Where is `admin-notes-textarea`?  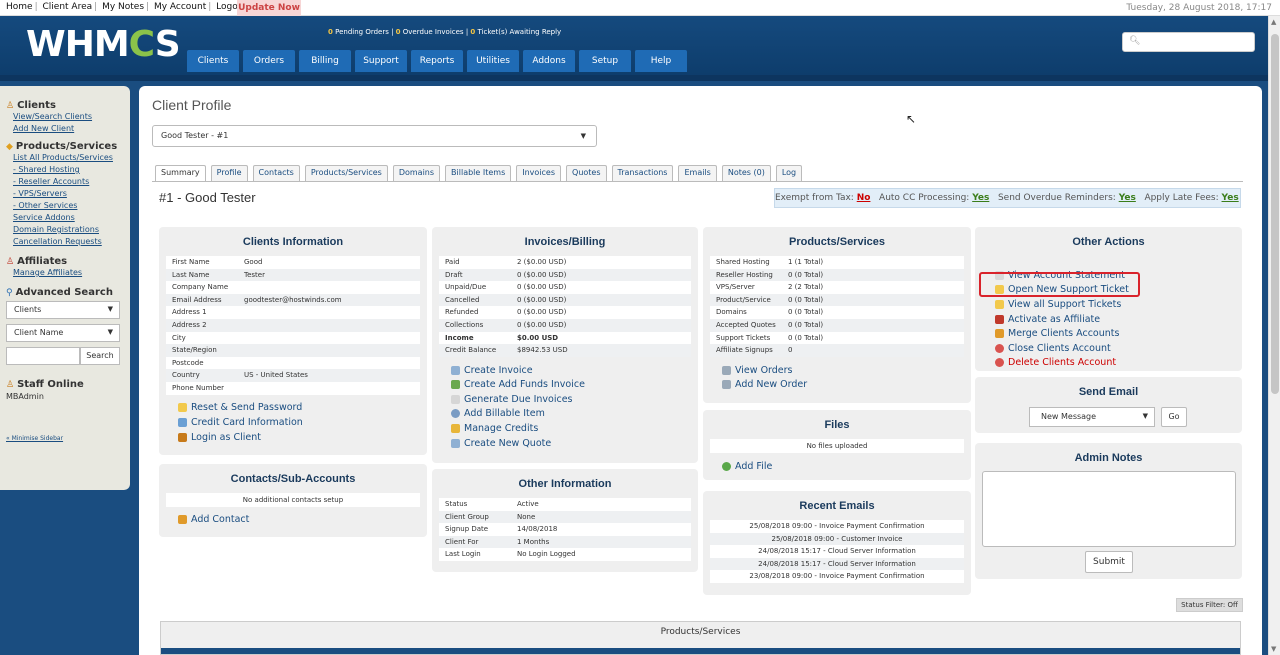 admin-notes-textarea is located at coordinates (1109, 509).